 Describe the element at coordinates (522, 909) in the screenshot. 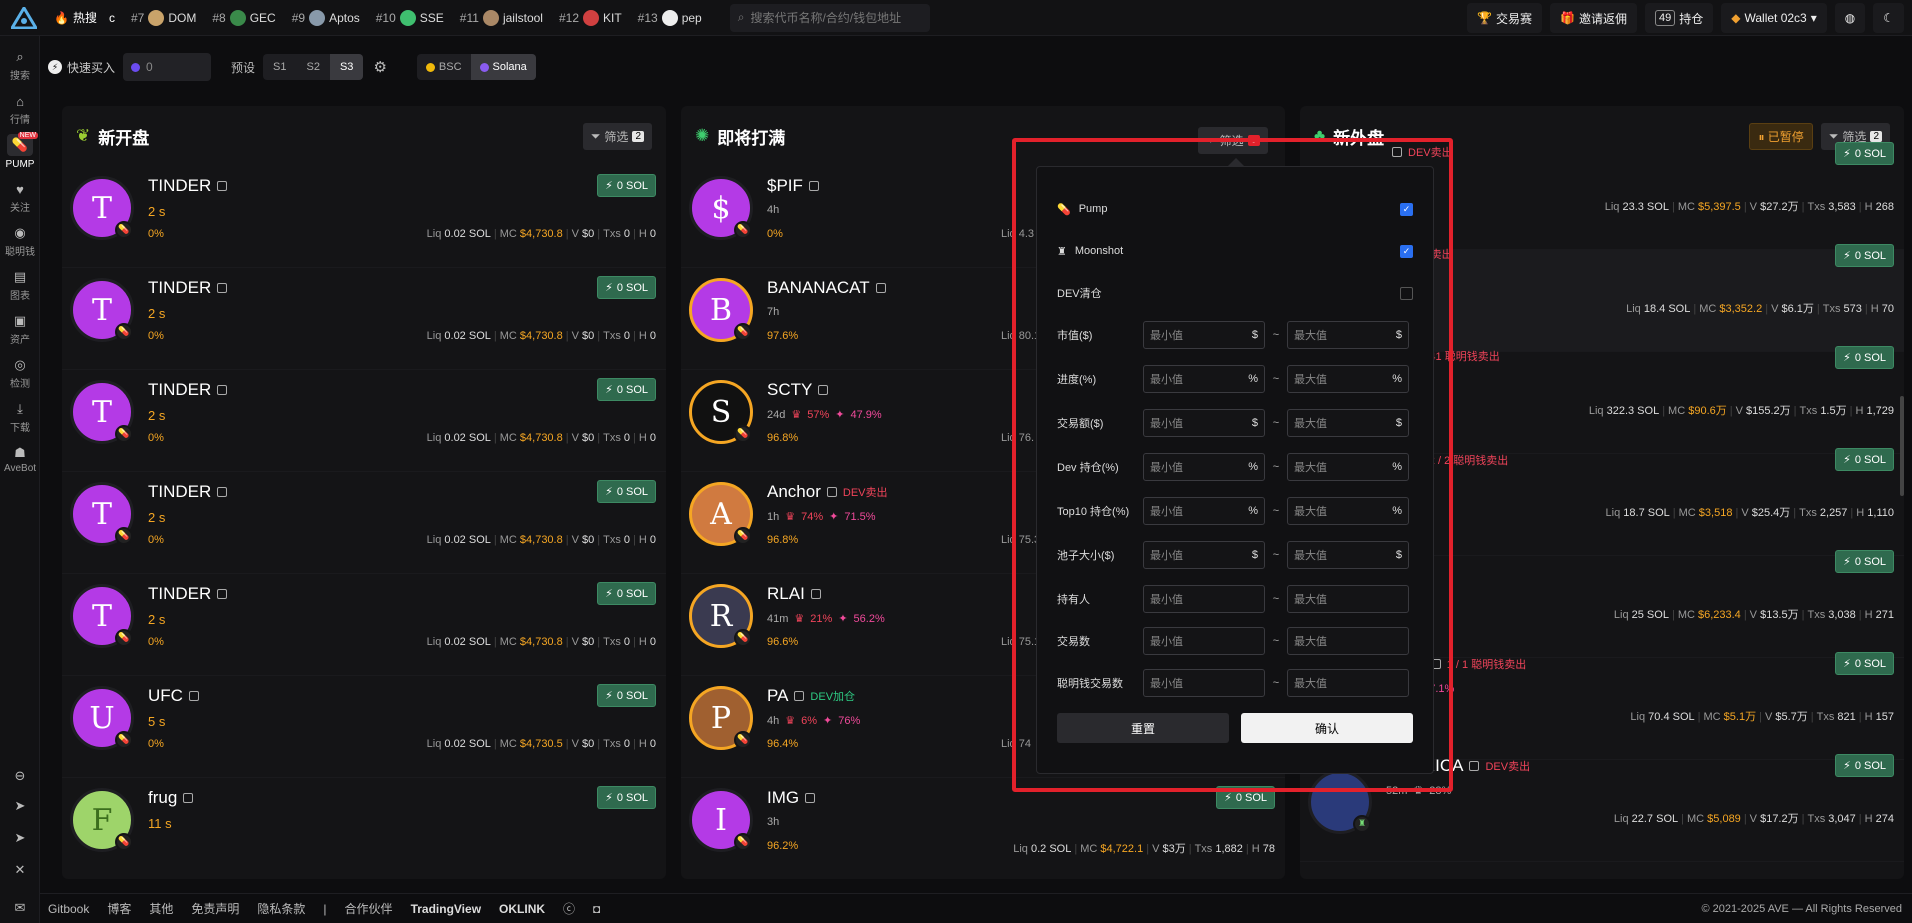

I see `partner-logo: OKLINK` at that location.